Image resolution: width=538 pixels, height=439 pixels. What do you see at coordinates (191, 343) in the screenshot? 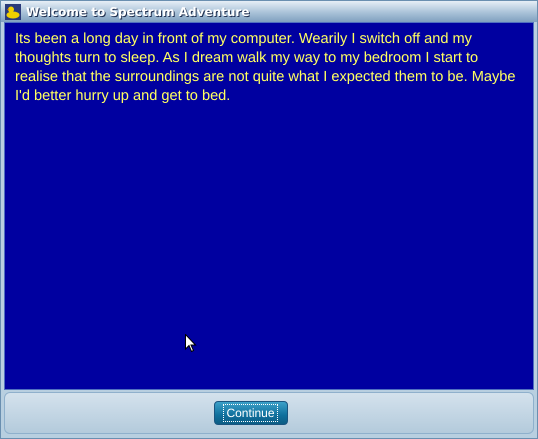
I see `mouse-pointer-icon` at bounding box center [191, 343].